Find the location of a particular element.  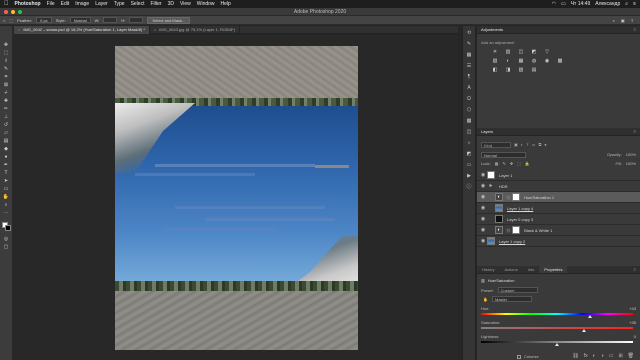

blend-mode-select: Normal is located at coordinates (503, 154).